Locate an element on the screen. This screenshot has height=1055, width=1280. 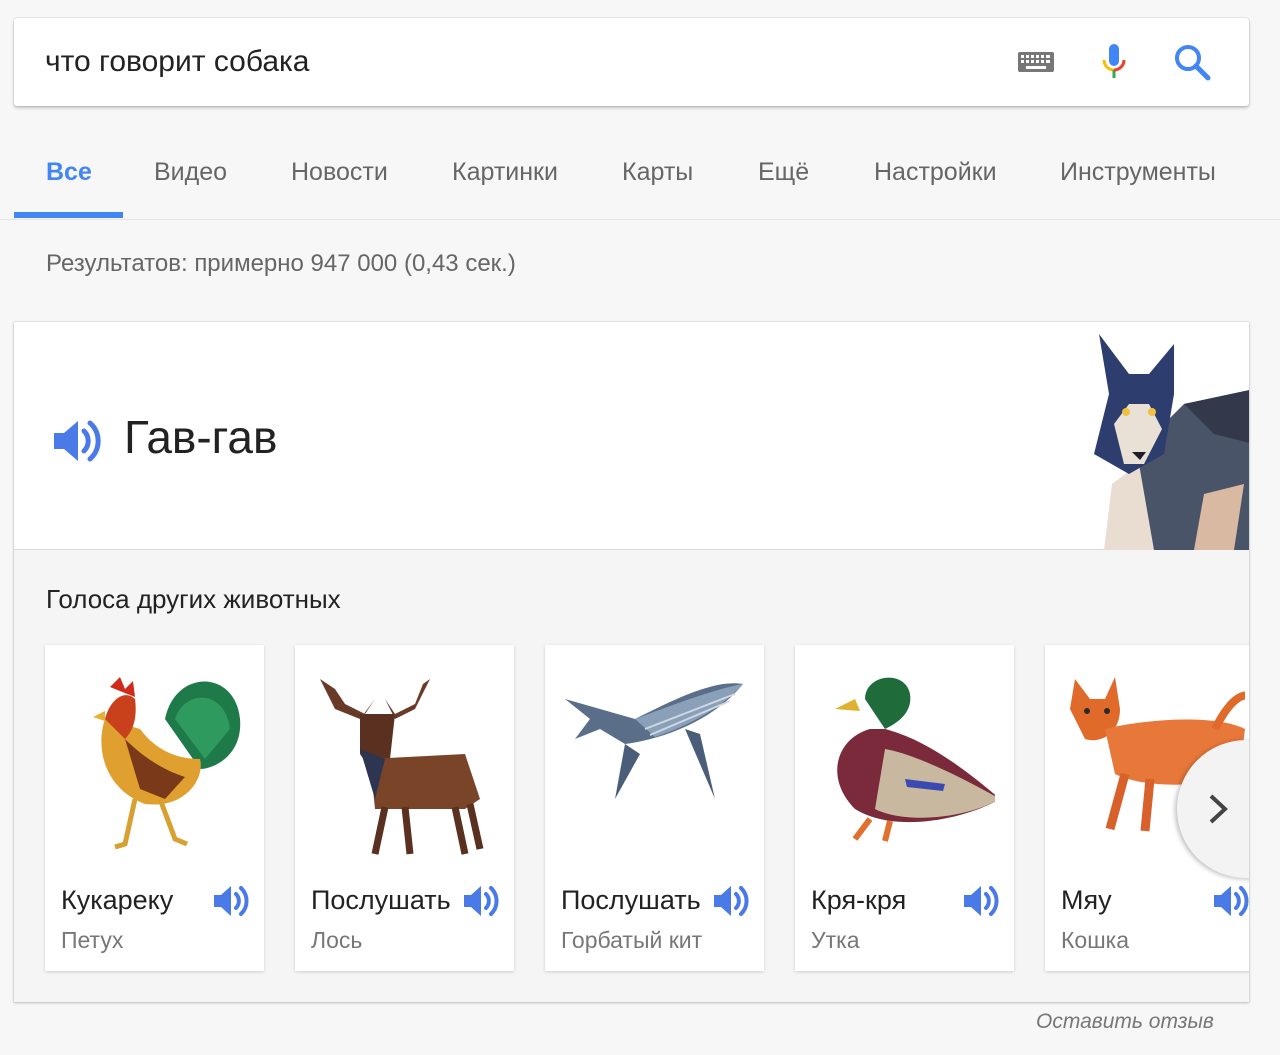
tab-settings: Настройки is located at coordinates (935, 172).